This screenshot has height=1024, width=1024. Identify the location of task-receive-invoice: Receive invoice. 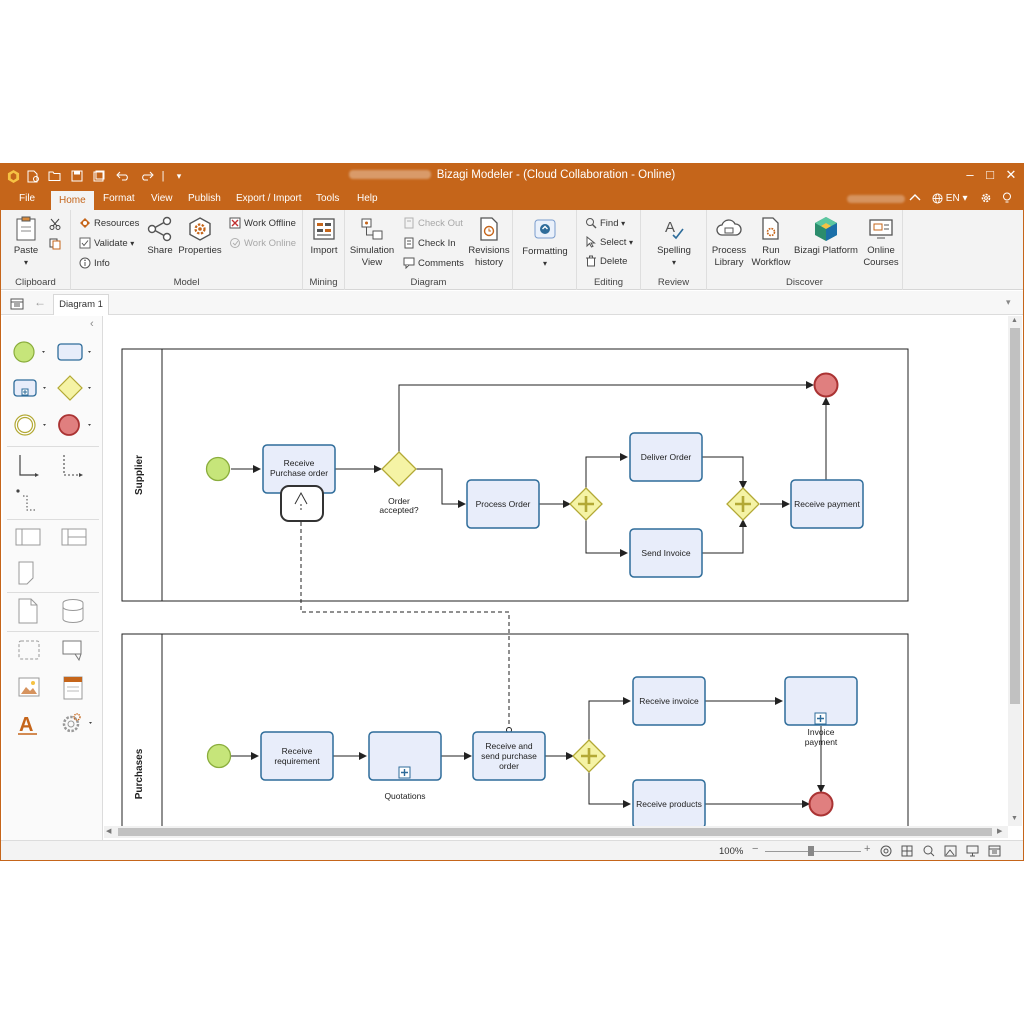
(669, 701).